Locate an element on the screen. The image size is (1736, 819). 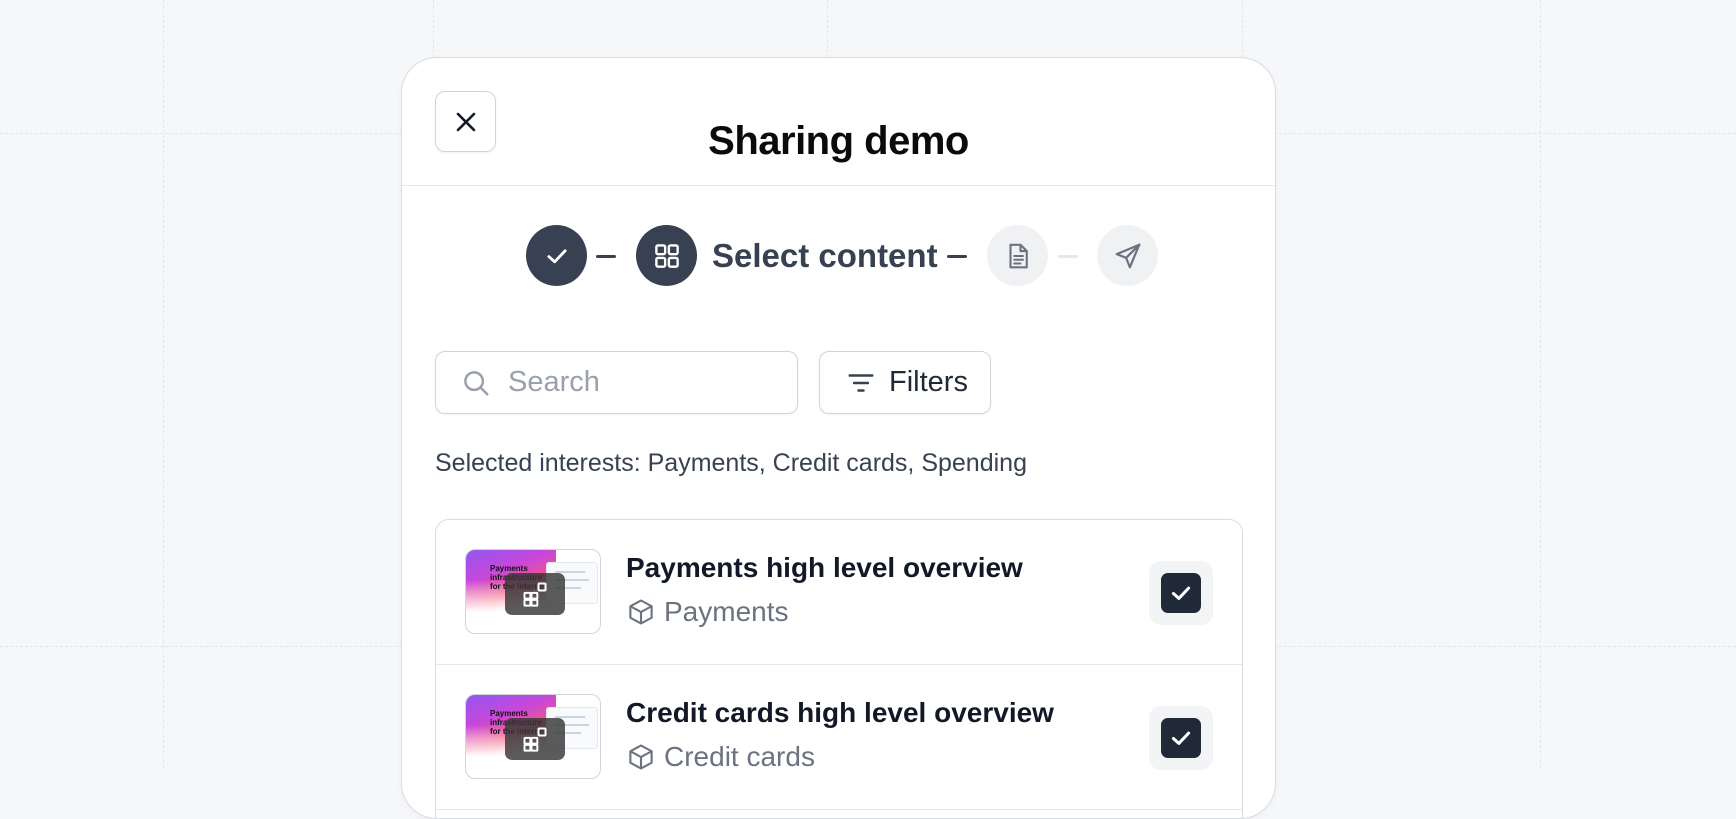
item-category: Credit cards is located at coordinates (720, 757).